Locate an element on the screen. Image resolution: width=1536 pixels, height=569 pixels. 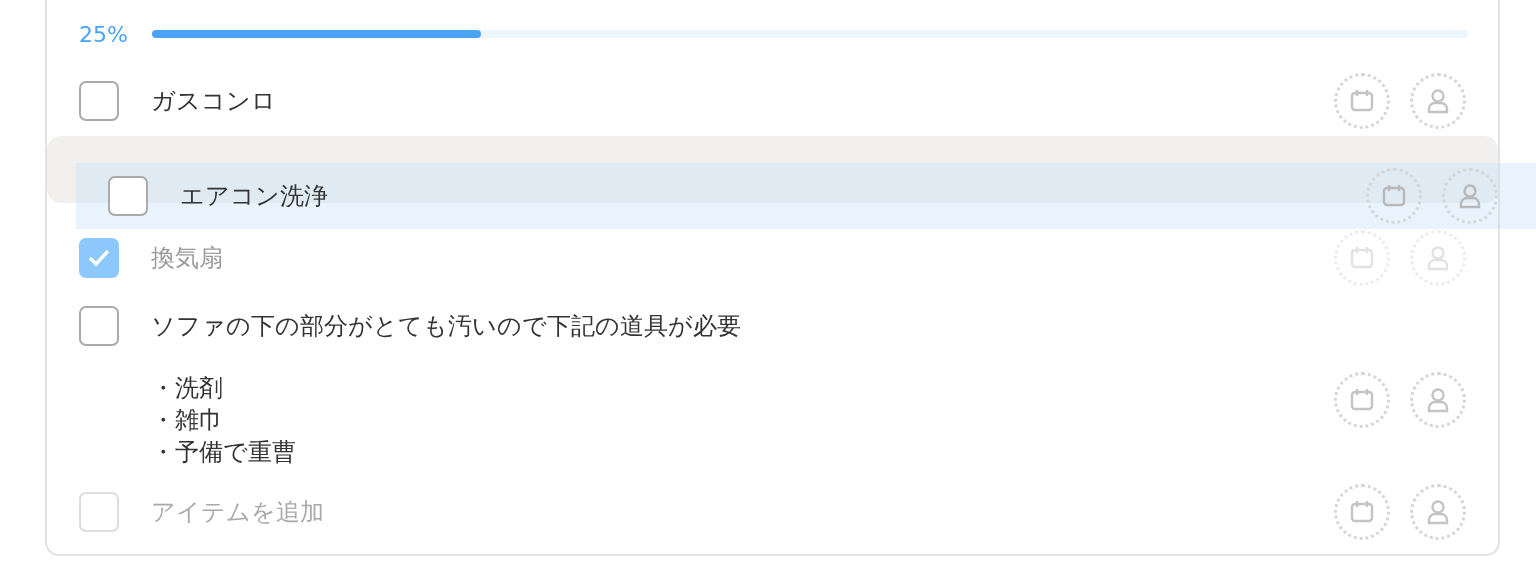
dragged-task-row: エアコン洗浄 is located at coordinates (806, 196).